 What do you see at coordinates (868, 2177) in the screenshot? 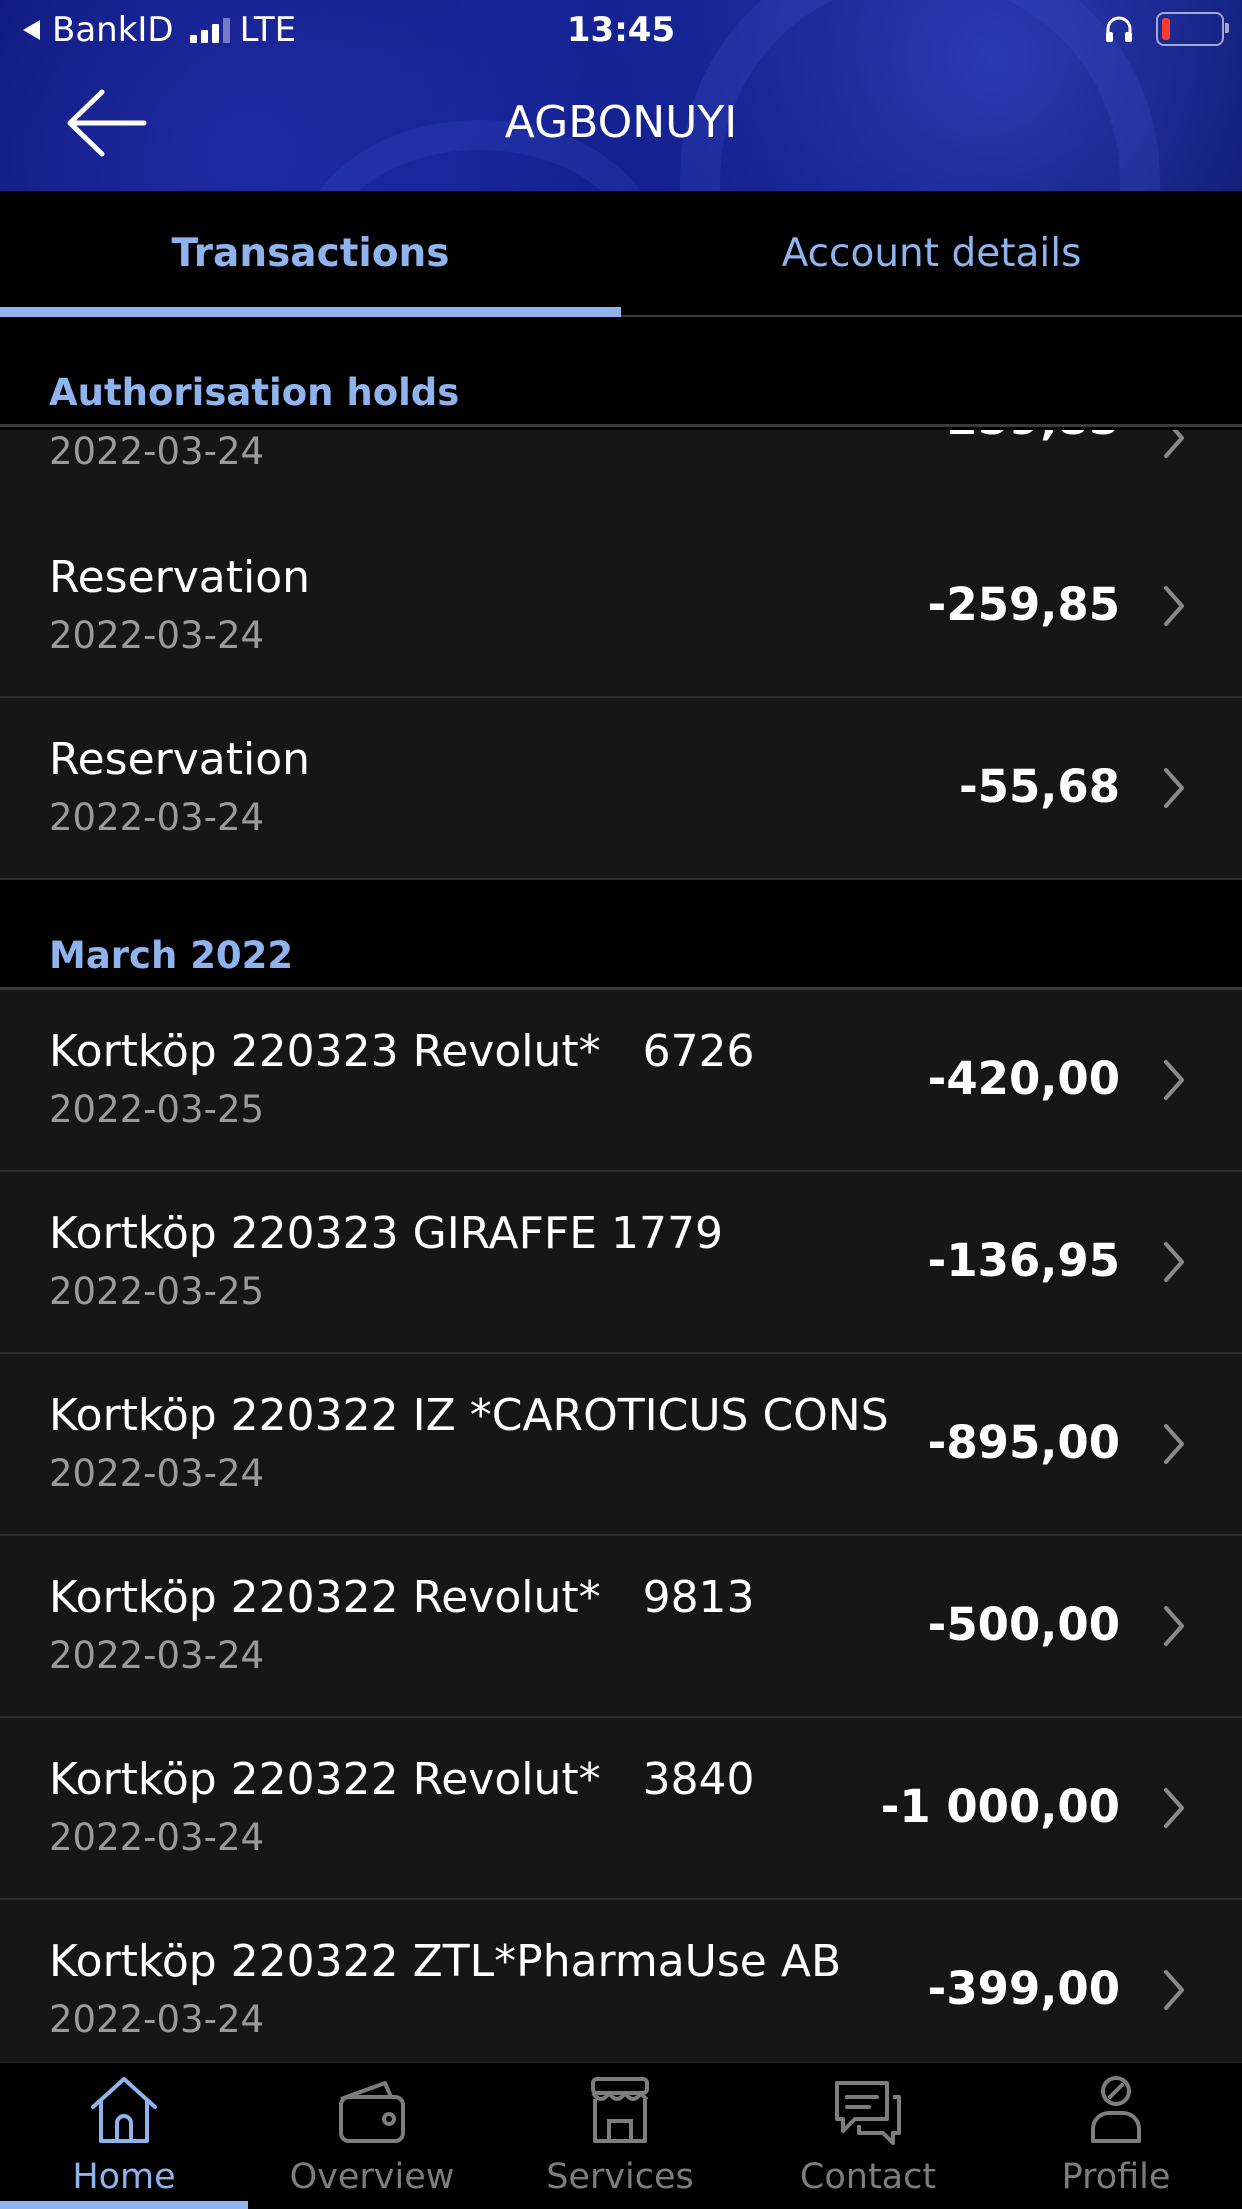
I see `nav-label: Contact` at bounding box center [868, 2177].